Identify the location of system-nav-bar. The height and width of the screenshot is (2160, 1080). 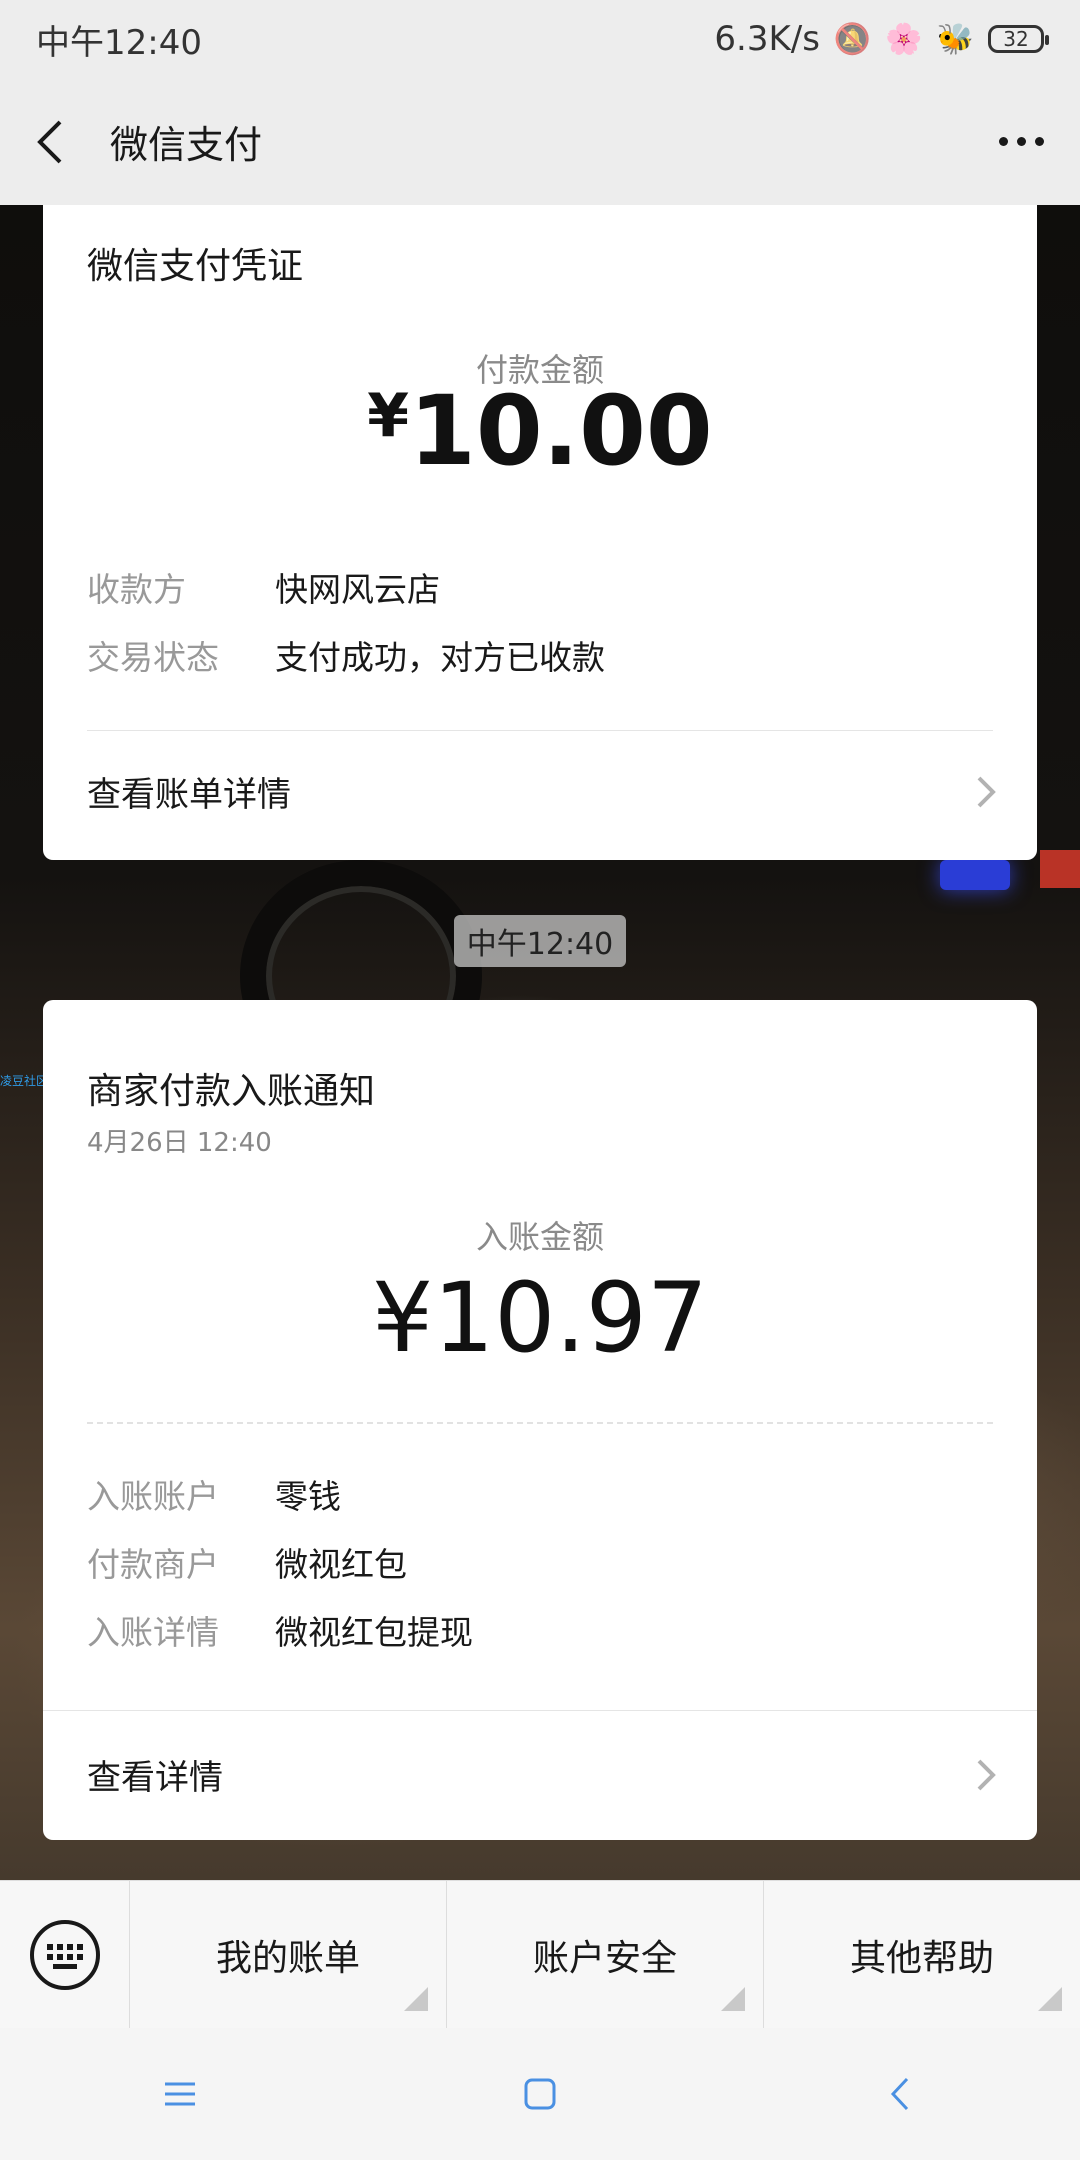
(540, 2094).